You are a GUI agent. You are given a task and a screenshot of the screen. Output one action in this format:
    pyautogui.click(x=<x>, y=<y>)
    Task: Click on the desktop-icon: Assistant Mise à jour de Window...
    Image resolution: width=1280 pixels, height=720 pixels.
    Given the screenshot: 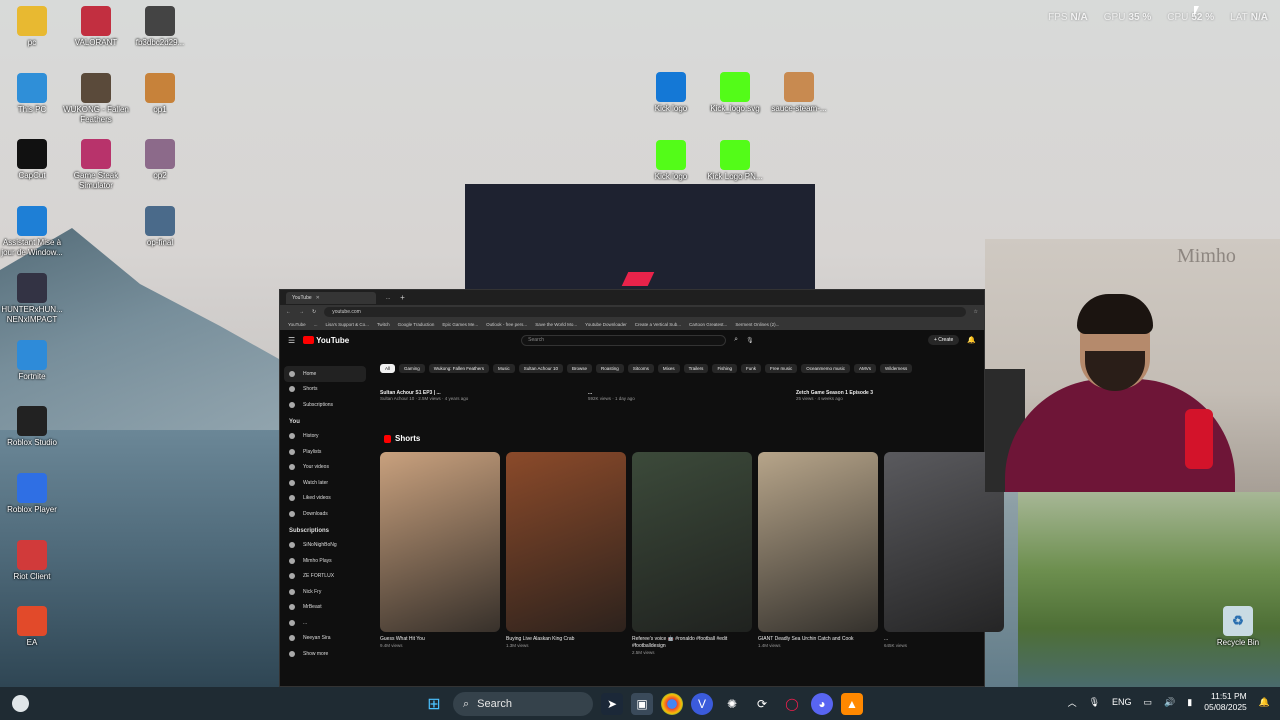 What is the action you would take?
    pyautogui.click(x=32, y=232)
    